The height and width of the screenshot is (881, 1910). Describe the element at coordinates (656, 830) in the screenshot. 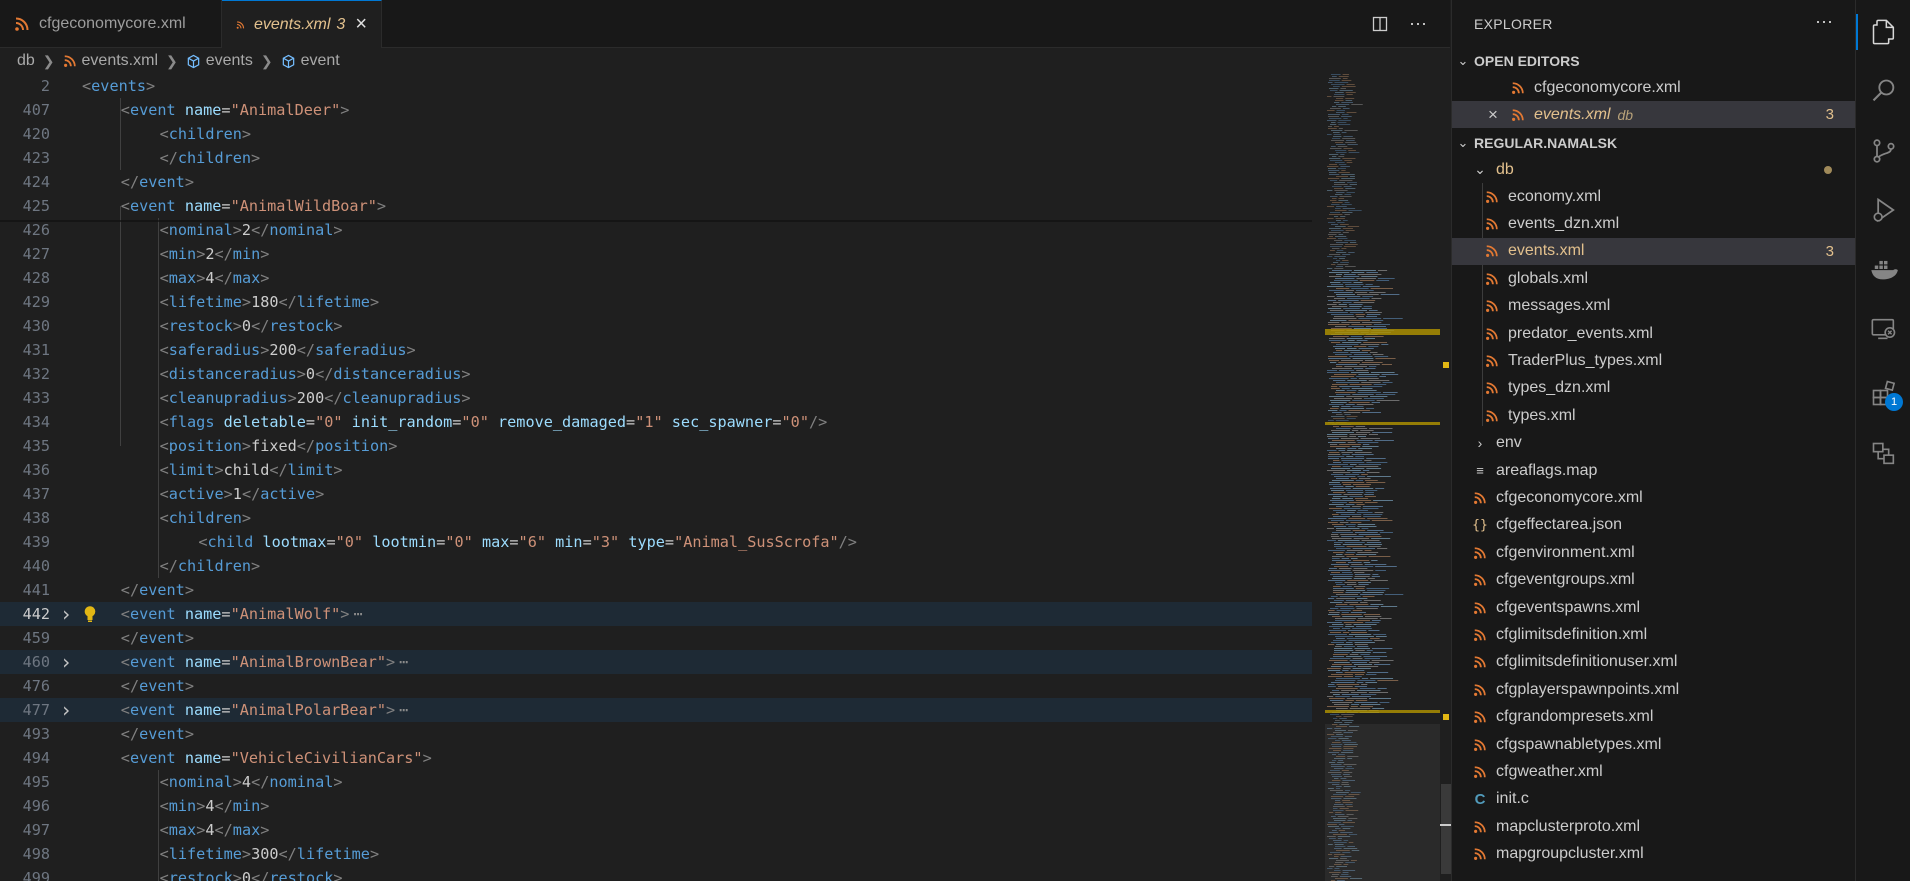

I see `code-line: 497 <max>4</max>` at that location.